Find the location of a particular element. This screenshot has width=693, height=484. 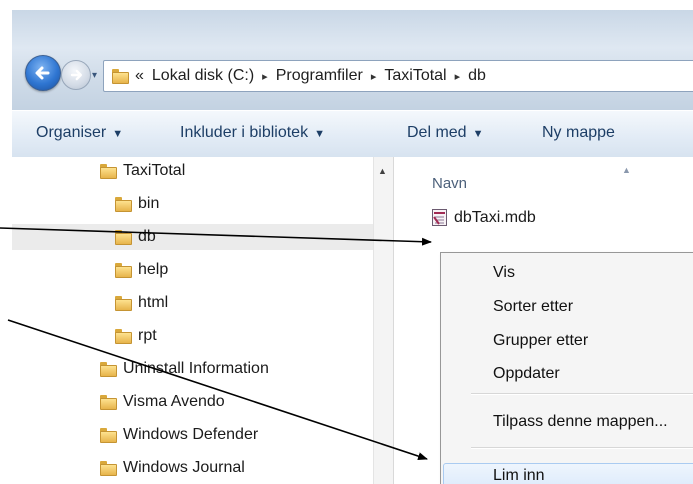

address-overflow: « is located at coordinates (139, 76).